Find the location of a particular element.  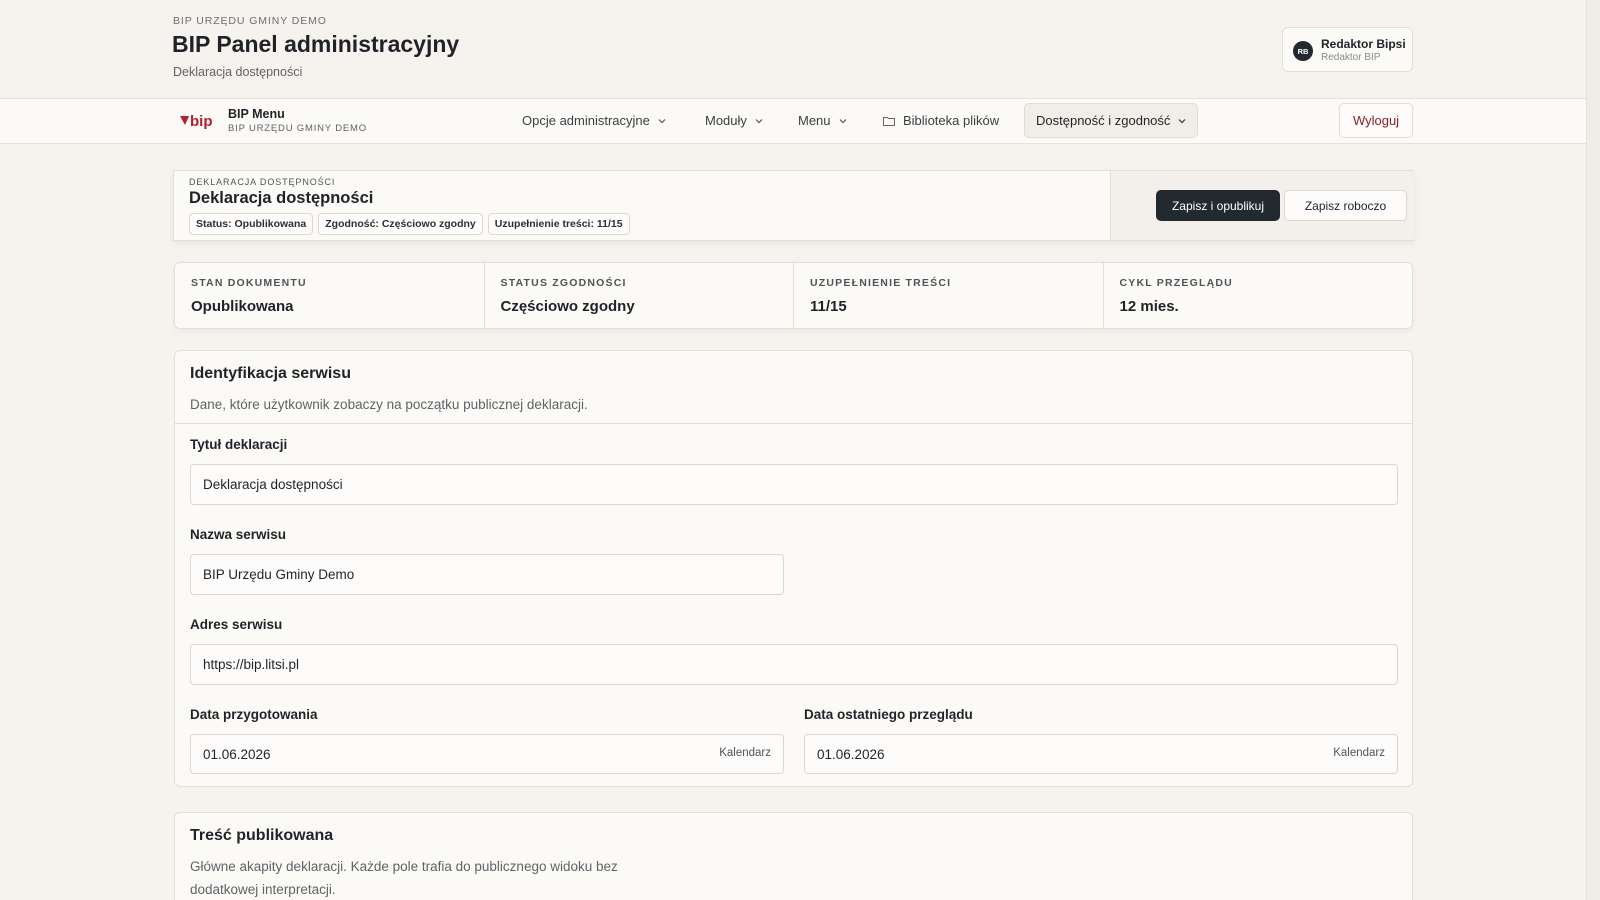

stat-compliance-status: STATUS ZGODNOŚCI Częściowo zgodny is located at coordinates (639, 295).